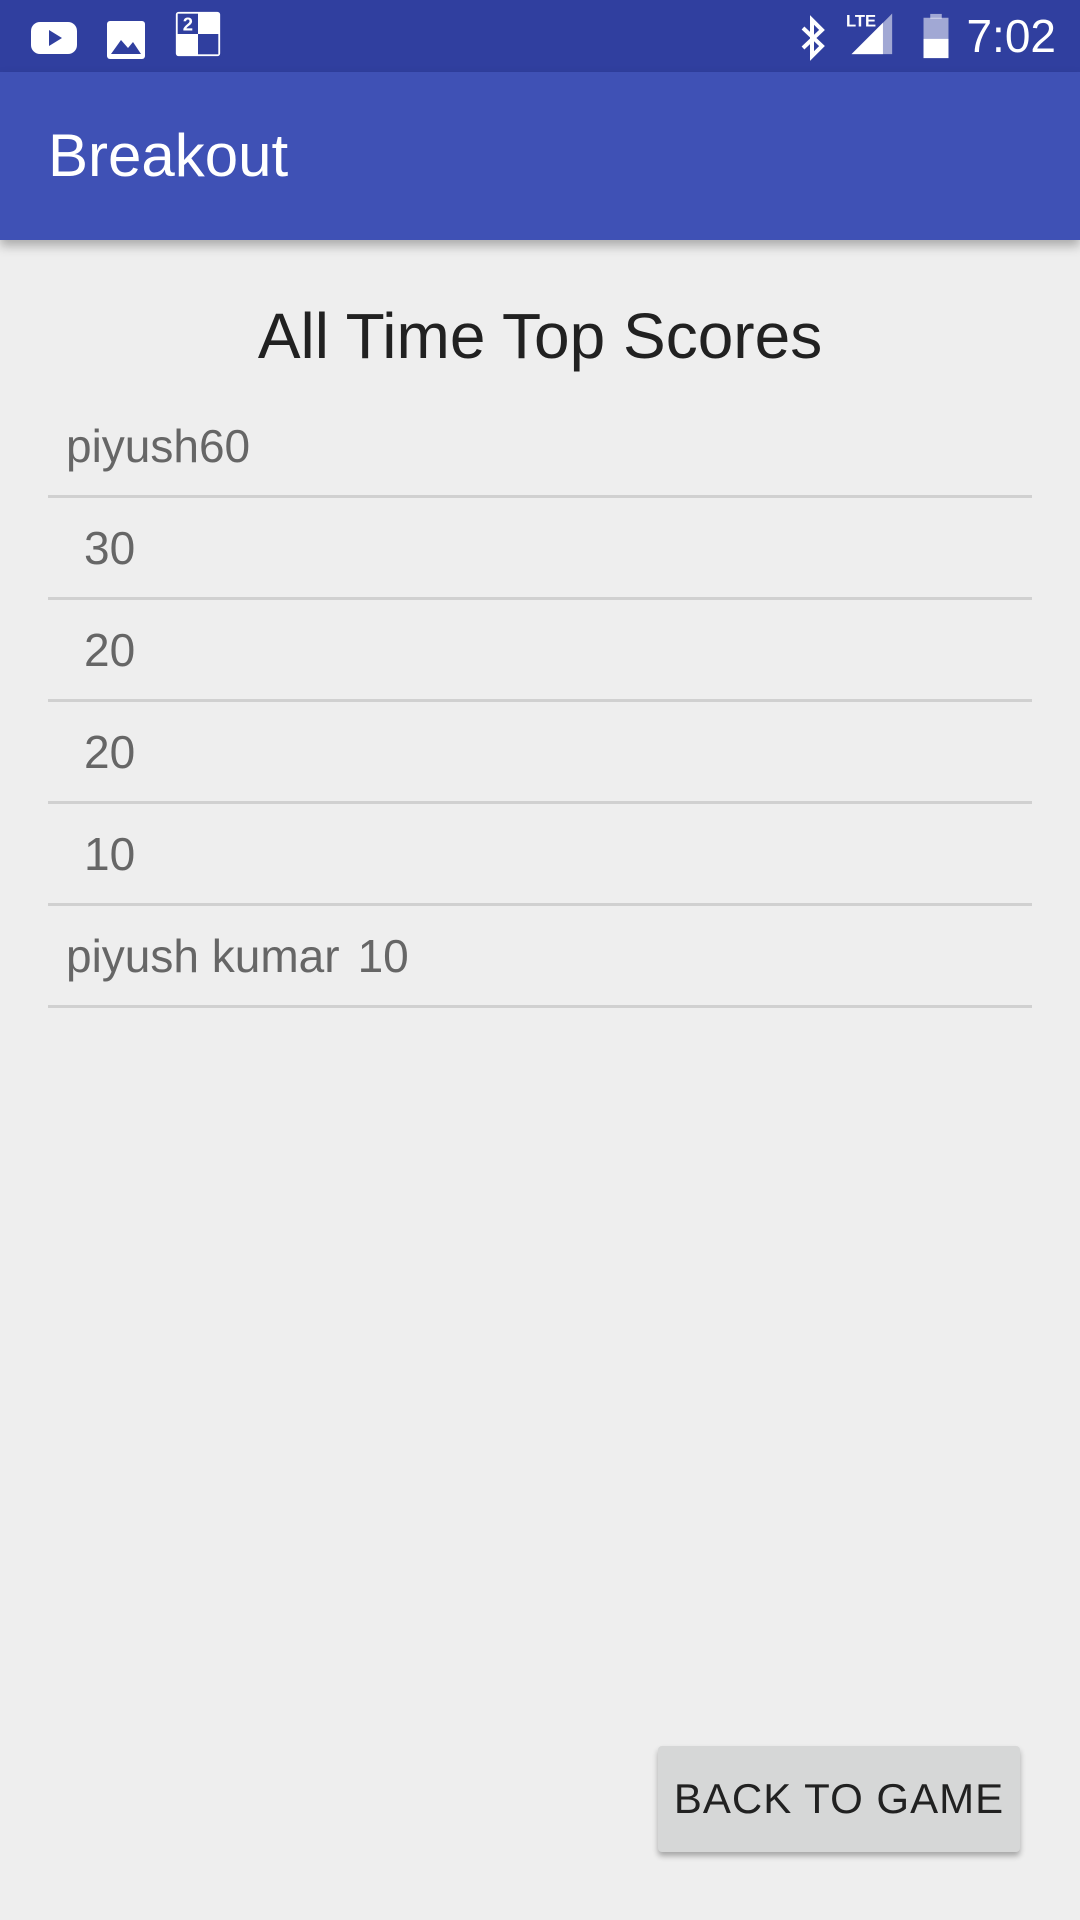 This screenshot has height=1920, width=1080. I want to click on status-time: 7:02, so click(1011, 36).